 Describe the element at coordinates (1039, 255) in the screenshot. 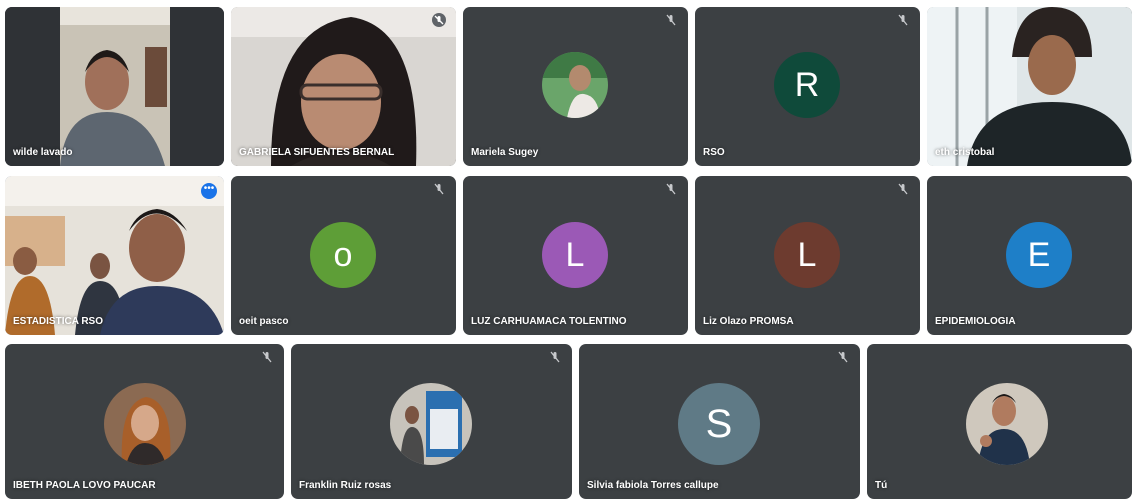

I see `avatar: E` at that location.